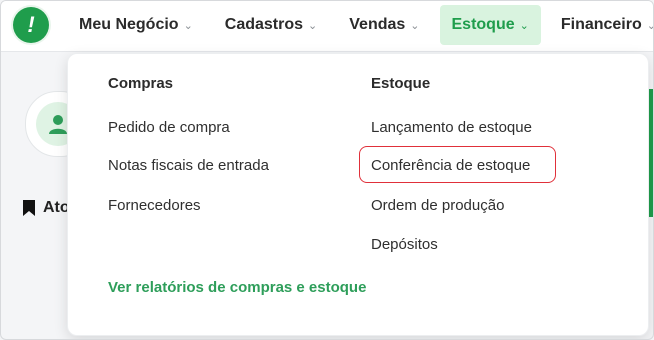 This screenshot has width=654, height=340. What do you see at coordinates (154, 205) in the screenshot?
I see `menu-item-fornecedores: Fornecedores` at bounding box center [154, 205].